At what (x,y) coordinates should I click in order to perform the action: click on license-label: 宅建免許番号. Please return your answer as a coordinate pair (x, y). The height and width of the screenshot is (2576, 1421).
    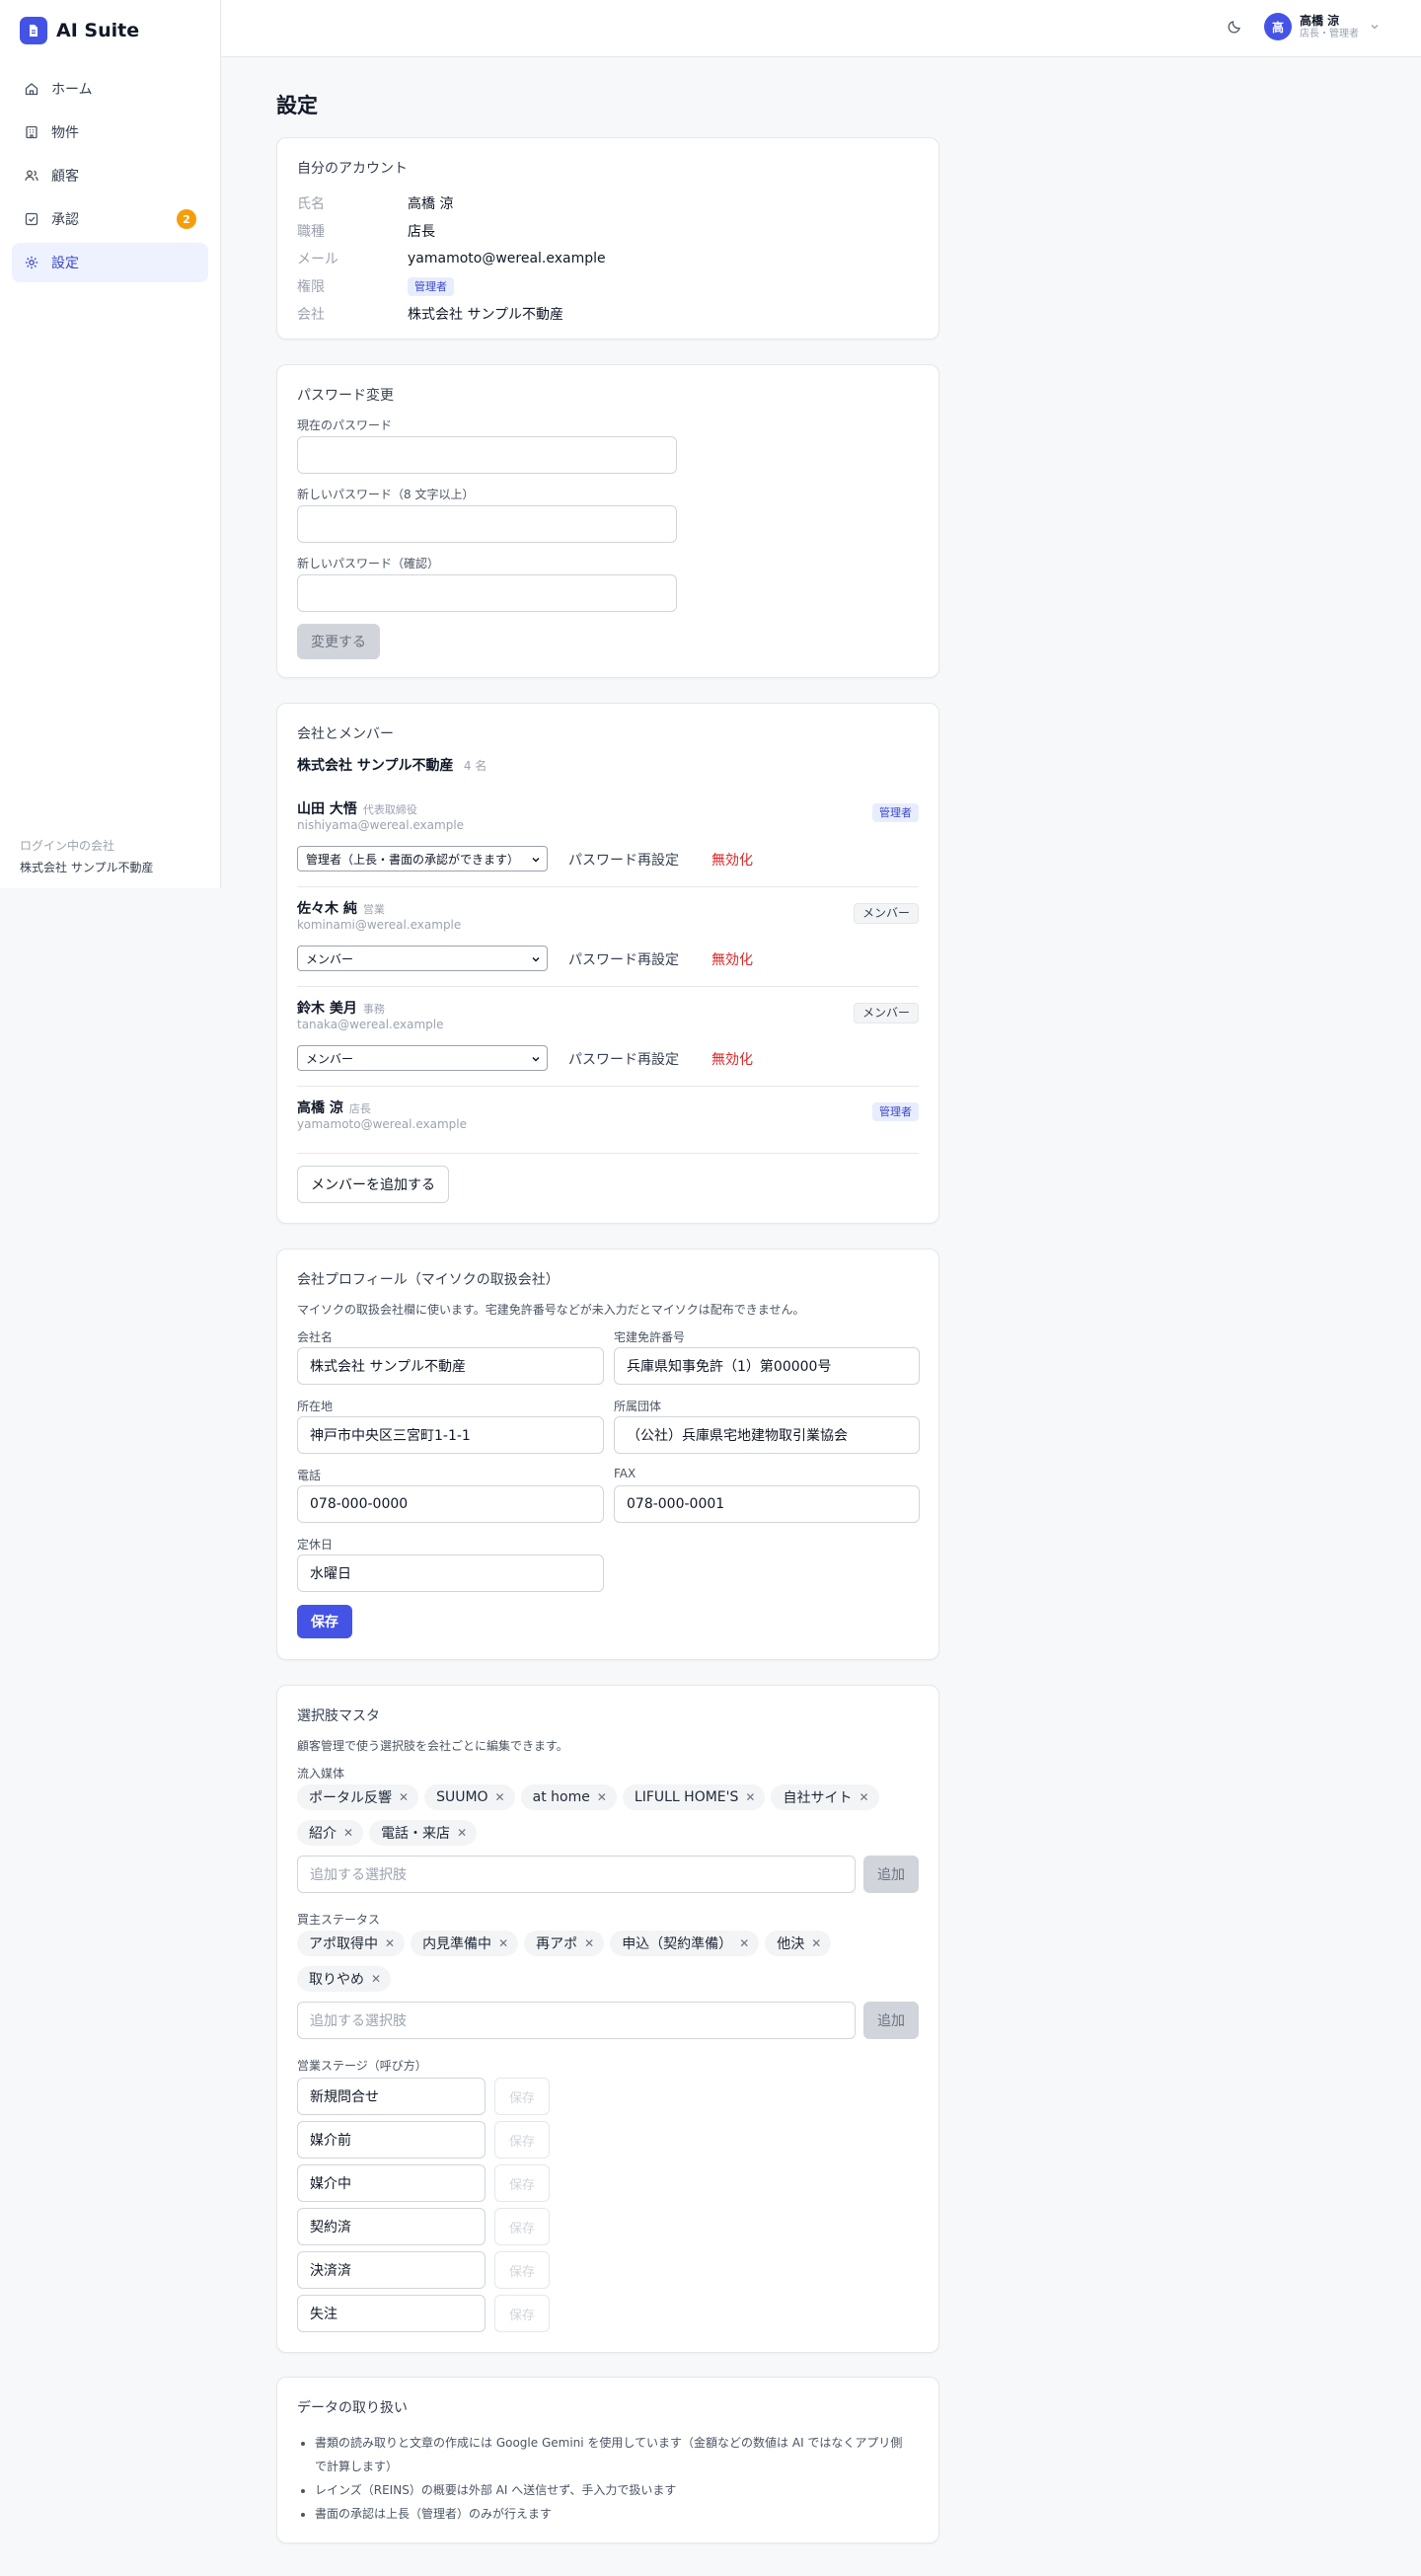
    Looking at the image, I should click on (650, 1337).